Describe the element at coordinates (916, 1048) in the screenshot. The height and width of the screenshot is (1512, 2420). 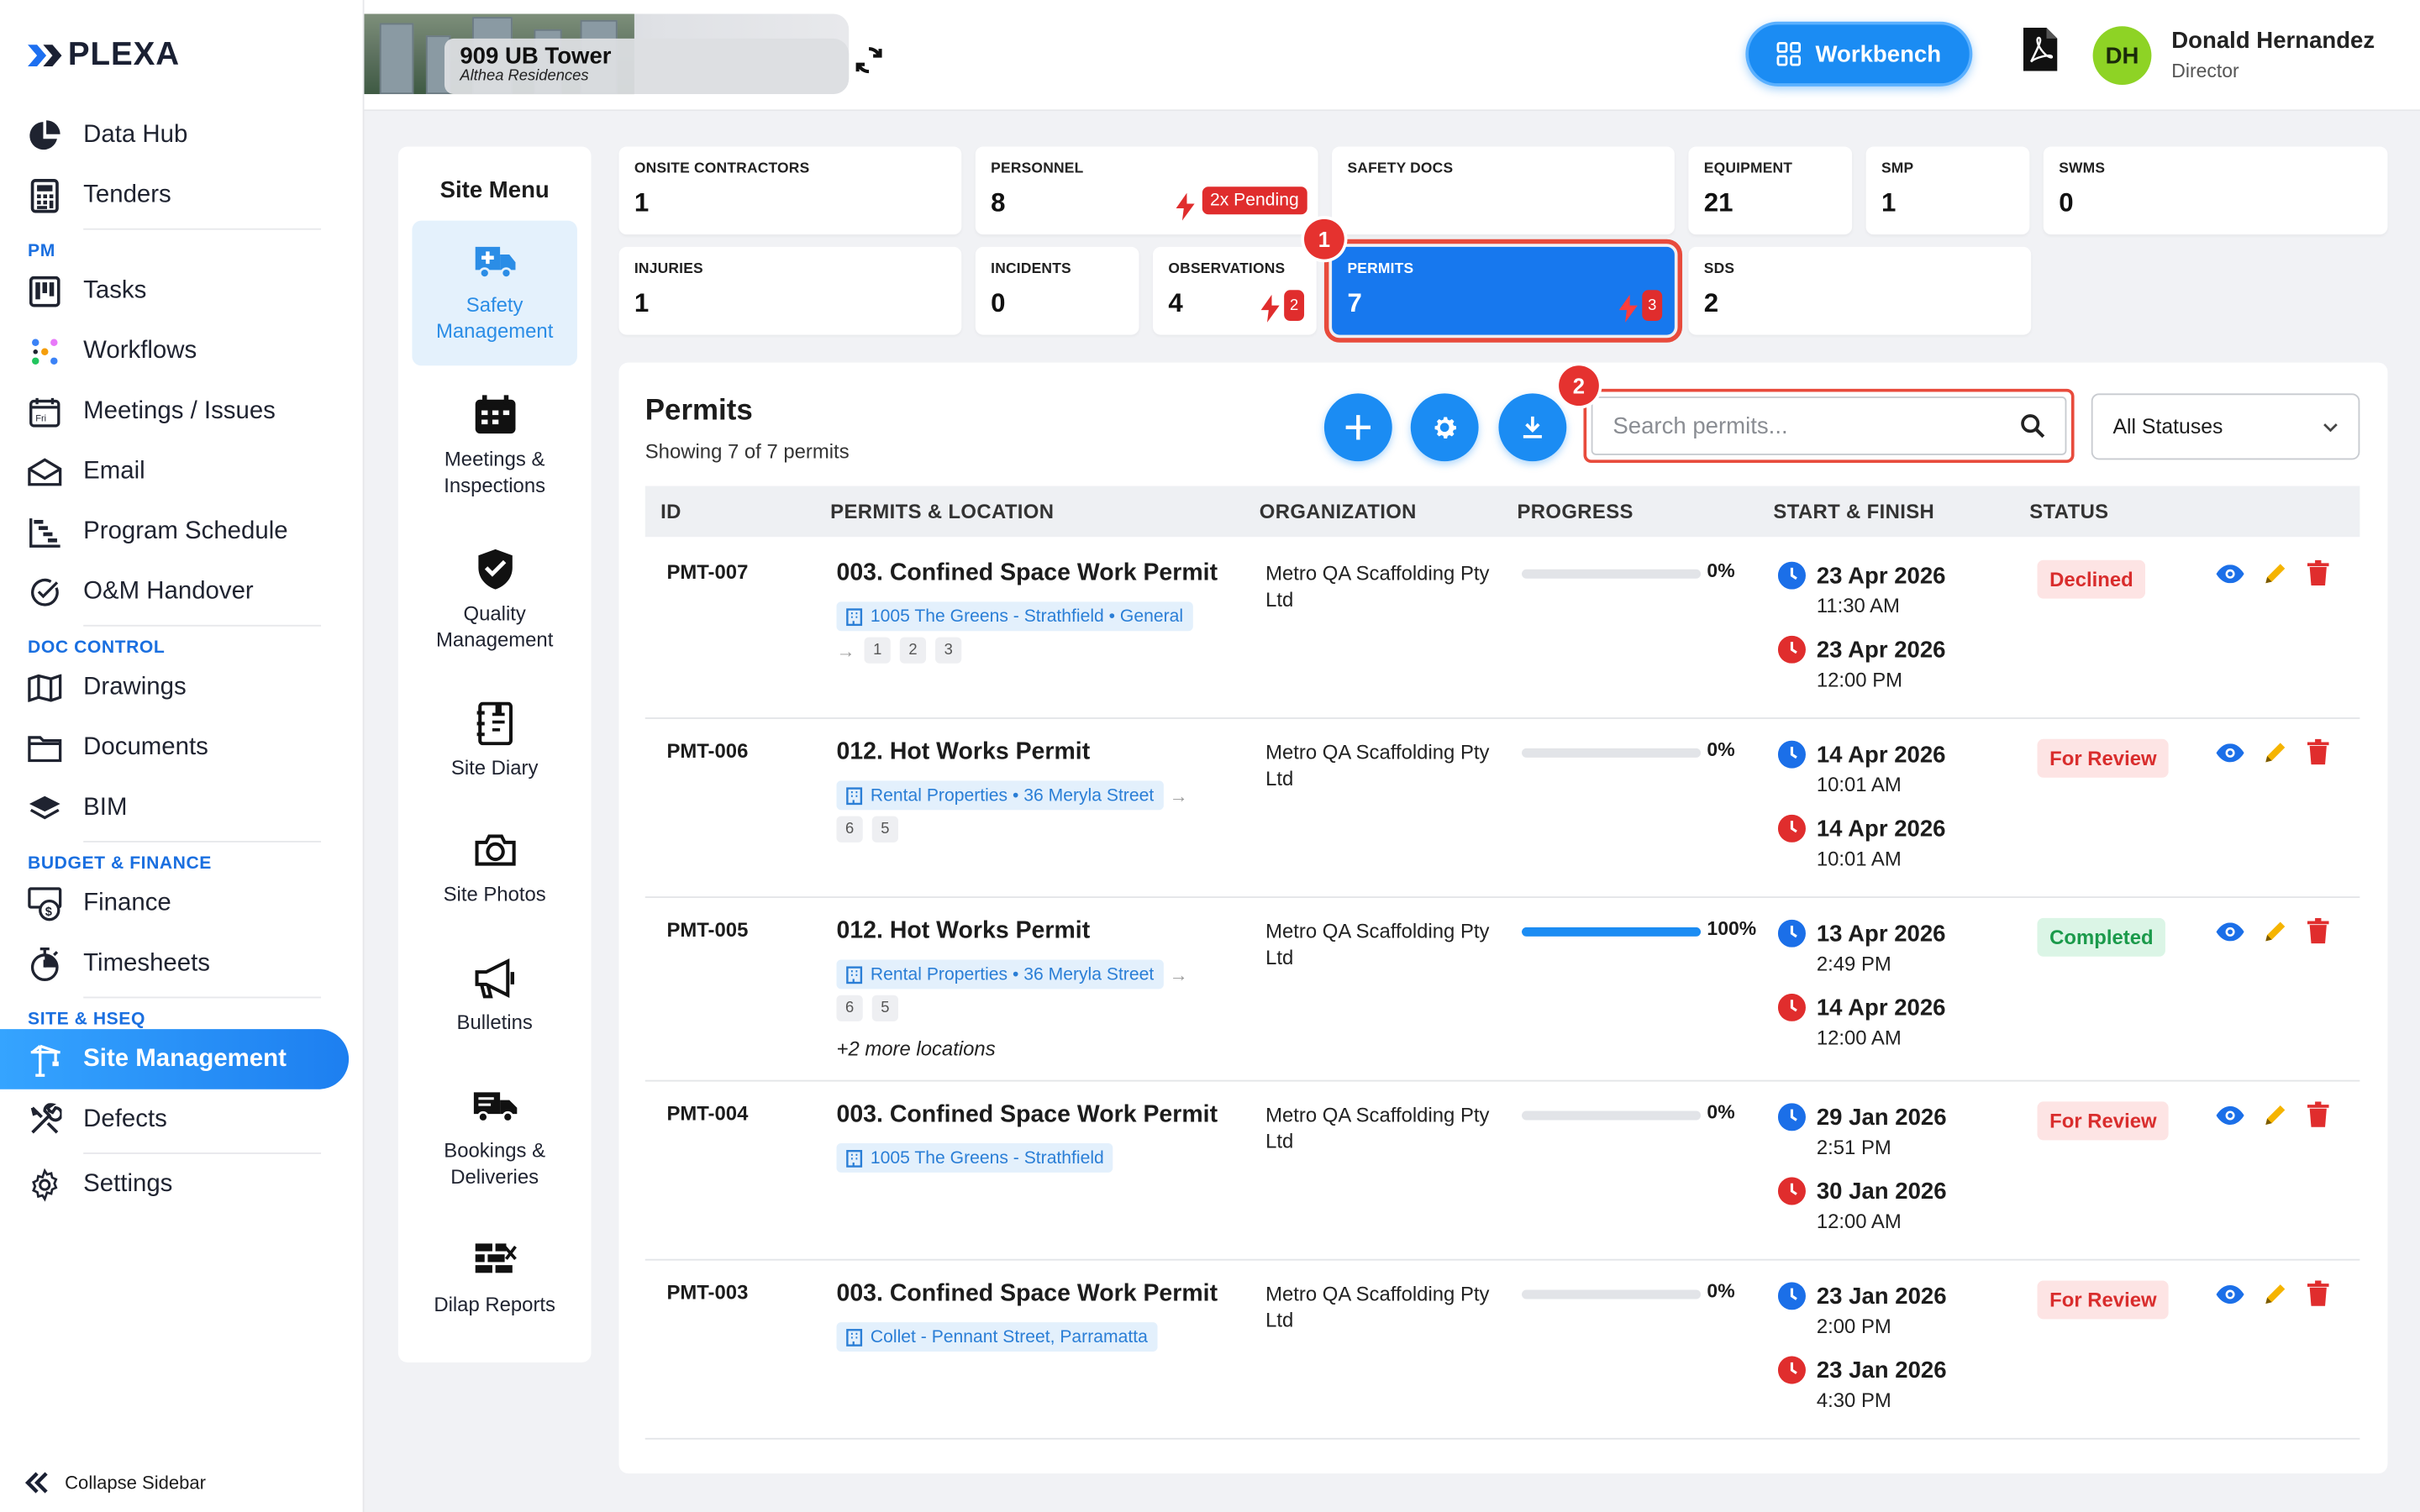
I see `more-locations-link: +2 more locations` at that location.